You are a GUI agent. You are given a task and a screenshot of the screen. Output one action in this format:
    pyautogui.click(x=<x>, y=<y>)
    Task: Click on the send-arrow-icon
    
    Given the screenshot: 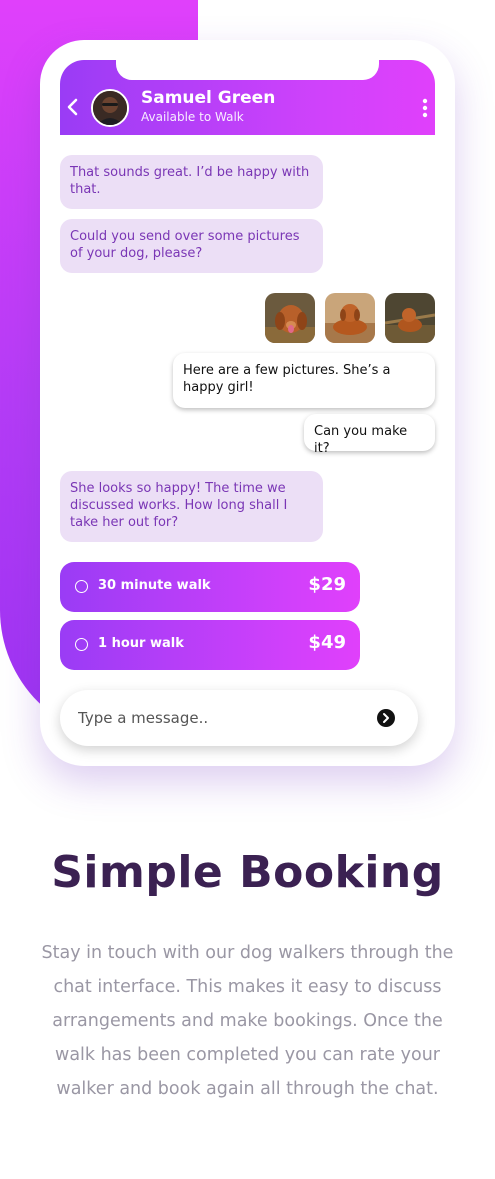 What is the action you would take?
    pyautogui.click(x=386, y=718)
    